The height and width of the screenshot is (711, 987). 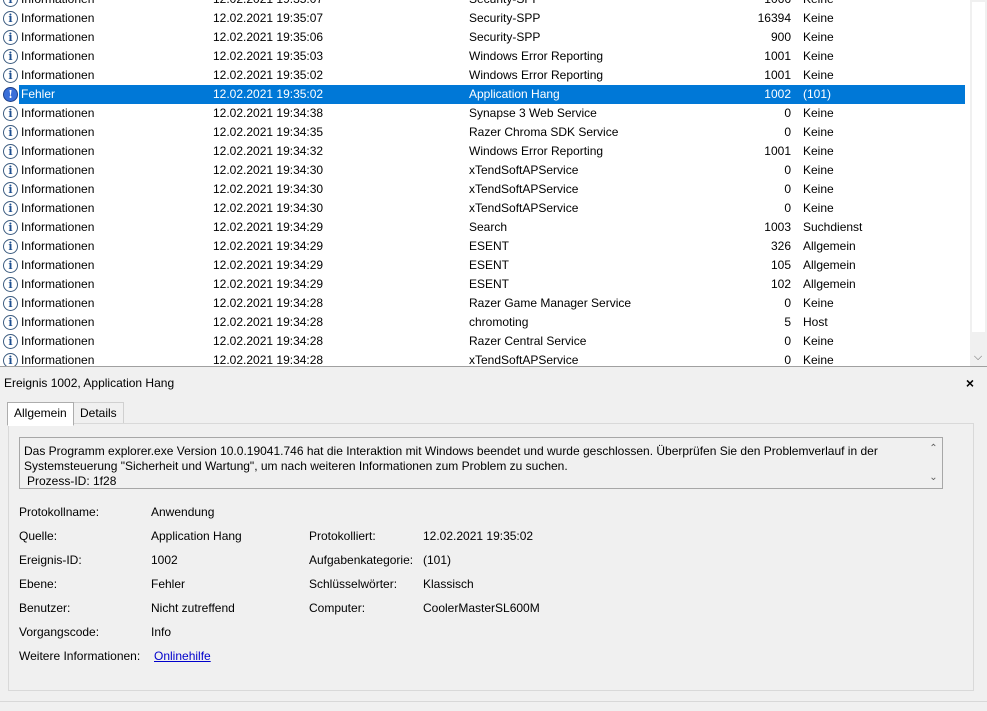 I want to click on log-name-value: Anwendung, so click(x=183, y=512).